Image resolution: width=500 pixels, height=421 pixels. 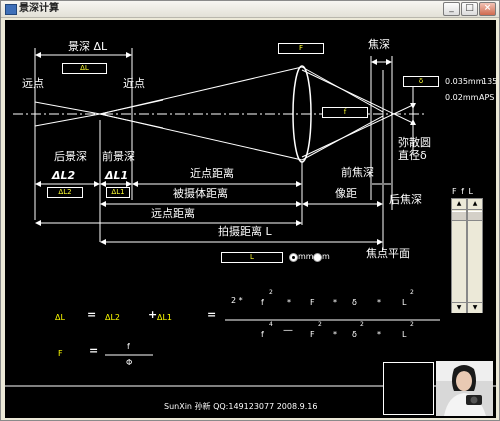 What do you see at coordinates (379, 334) in the screenshot?
I see `formula-den-dot2: *` at bounding box center [379, 334].